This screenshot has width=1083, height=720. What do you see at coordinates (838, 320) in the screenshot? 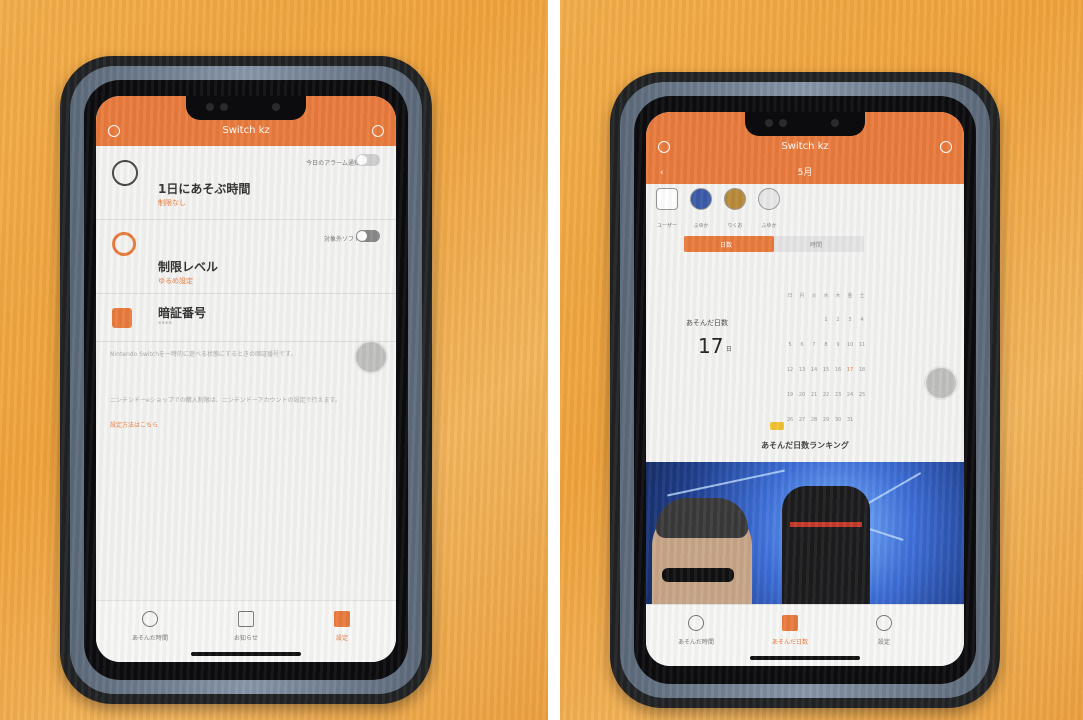
I see `calendar-day: 2` at bounding box center [838, 320].